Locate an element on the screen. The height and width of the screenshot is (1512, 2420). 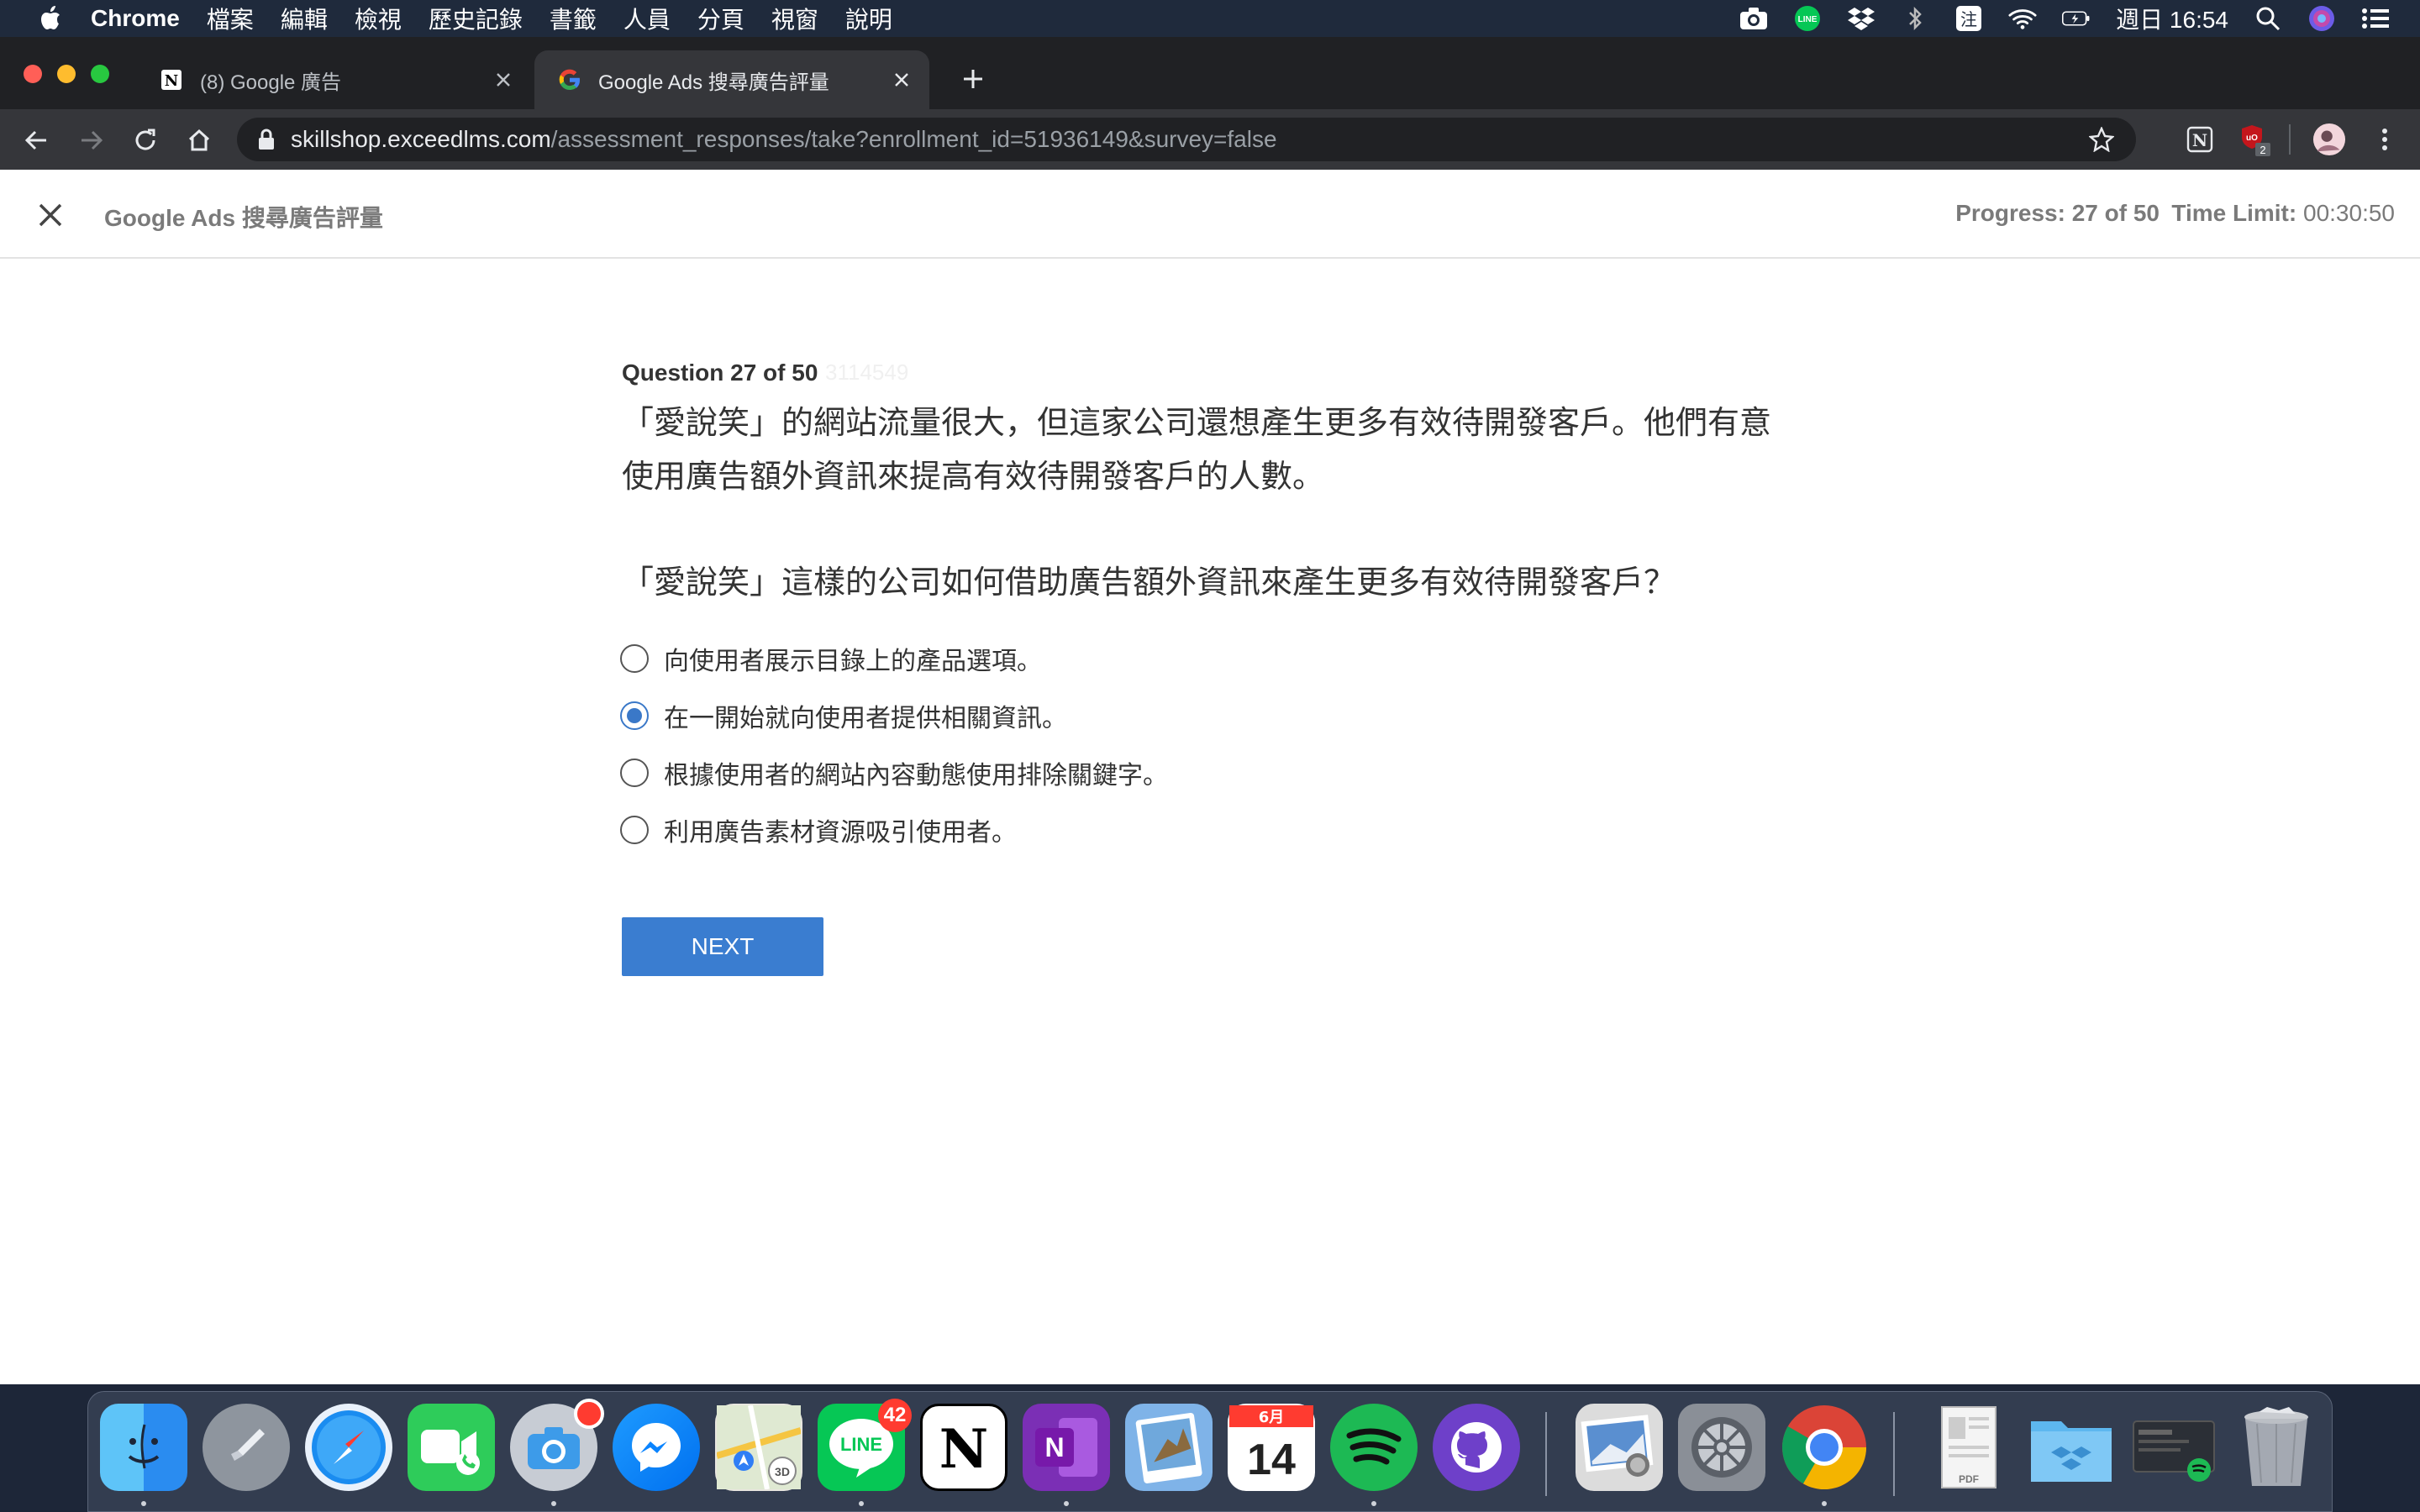
dropbox-folder-icon is located at coordinates (2071, 1447).